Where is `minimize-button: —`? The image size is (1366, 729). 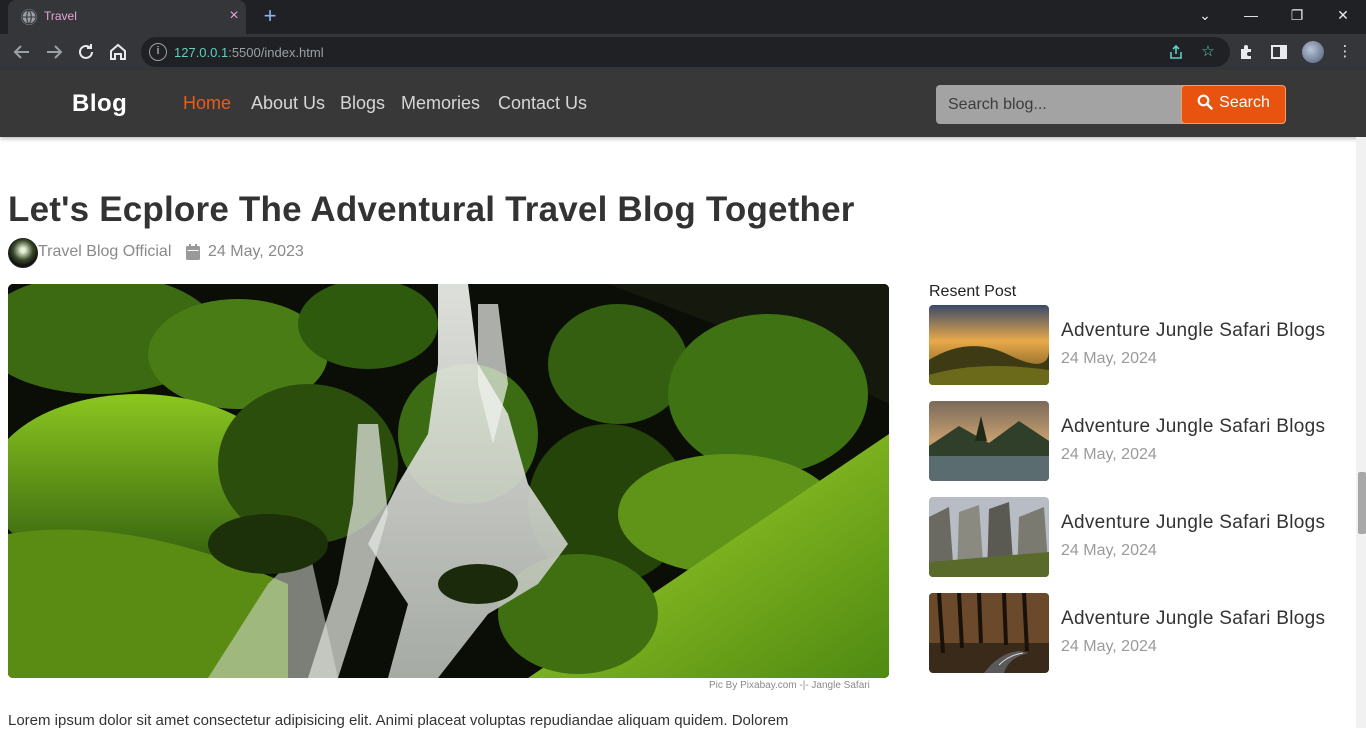 minimize-button: — is located at coordinates (1251, 15).